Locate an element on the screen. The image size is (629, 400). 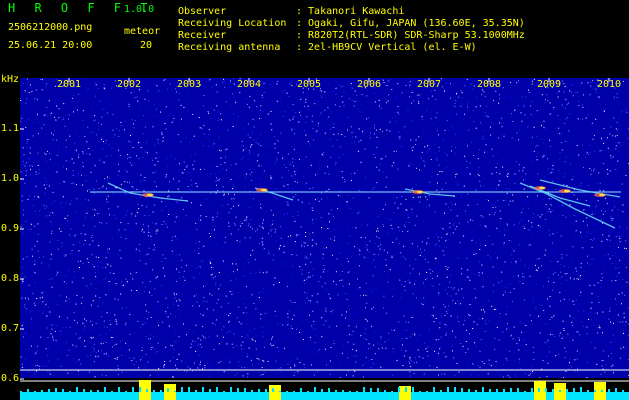
x-tick-label: 2006 is located at coordinates (369, 84).